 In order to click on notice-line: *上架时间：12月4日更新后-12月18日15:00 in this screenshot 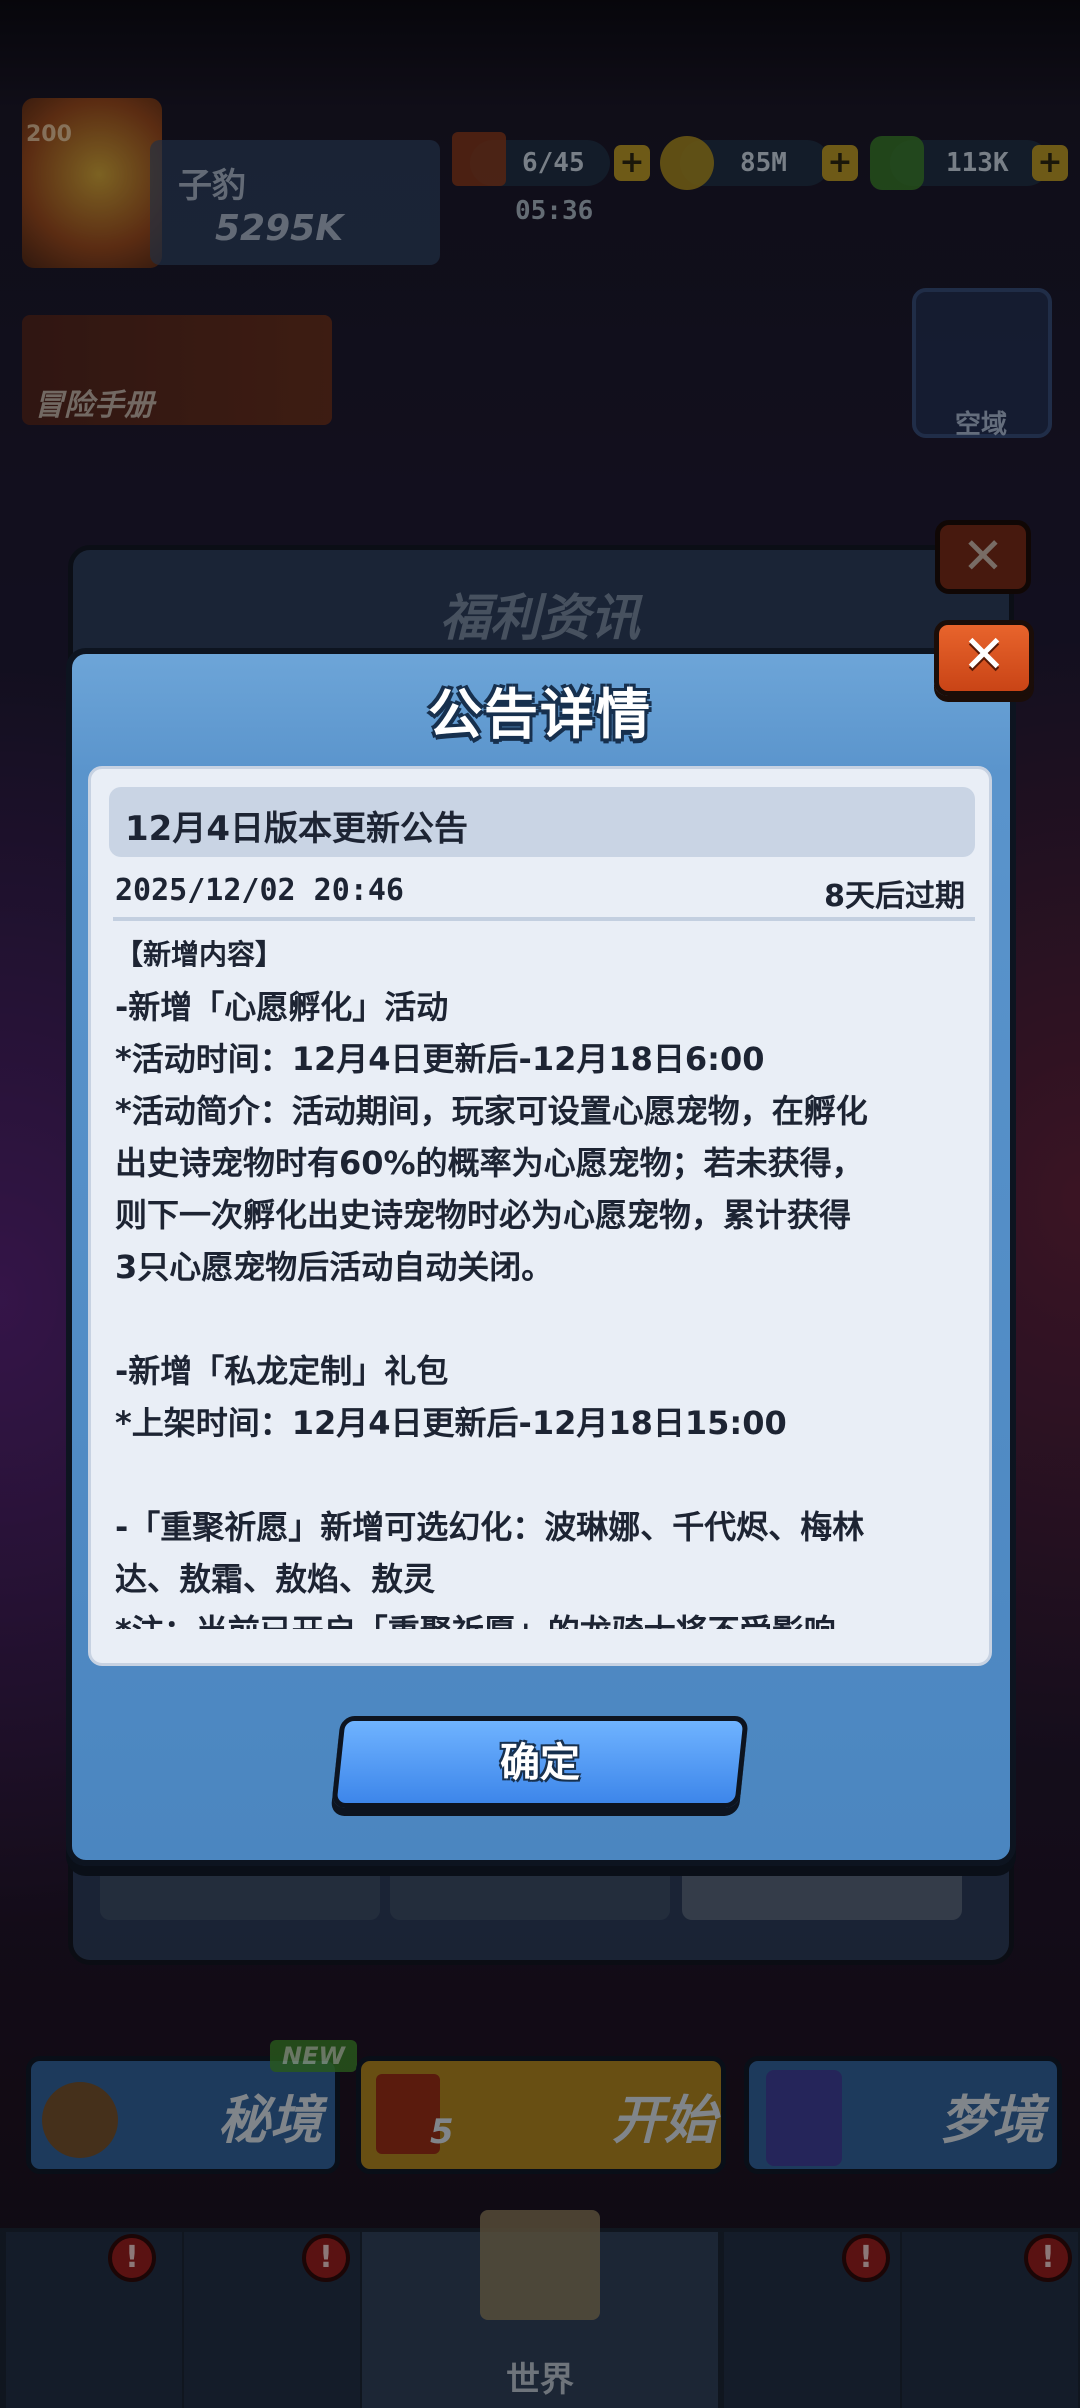, I will do `click(451, 1423)`.